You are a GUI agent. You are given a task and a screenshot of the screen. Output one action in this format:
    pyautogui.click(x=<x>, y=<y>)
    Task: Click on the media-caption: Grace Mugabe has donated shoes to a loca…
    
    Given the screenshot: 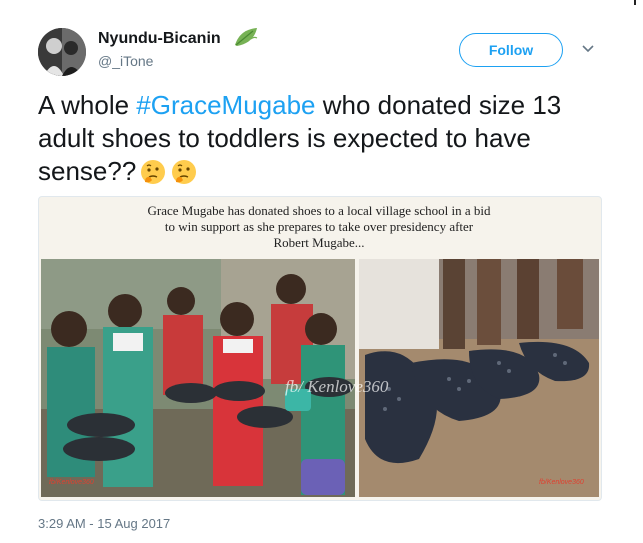 What is the action you would take?
    pyautogui.click(x=319, y=227)
    